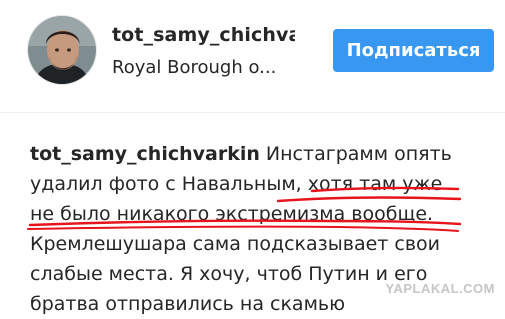 This screenshot has width=505, height=319. Describe the element at coordinates (145, 154) in the screenshot. I see `caption-username: tot_samy_chichvarkin` at that location.